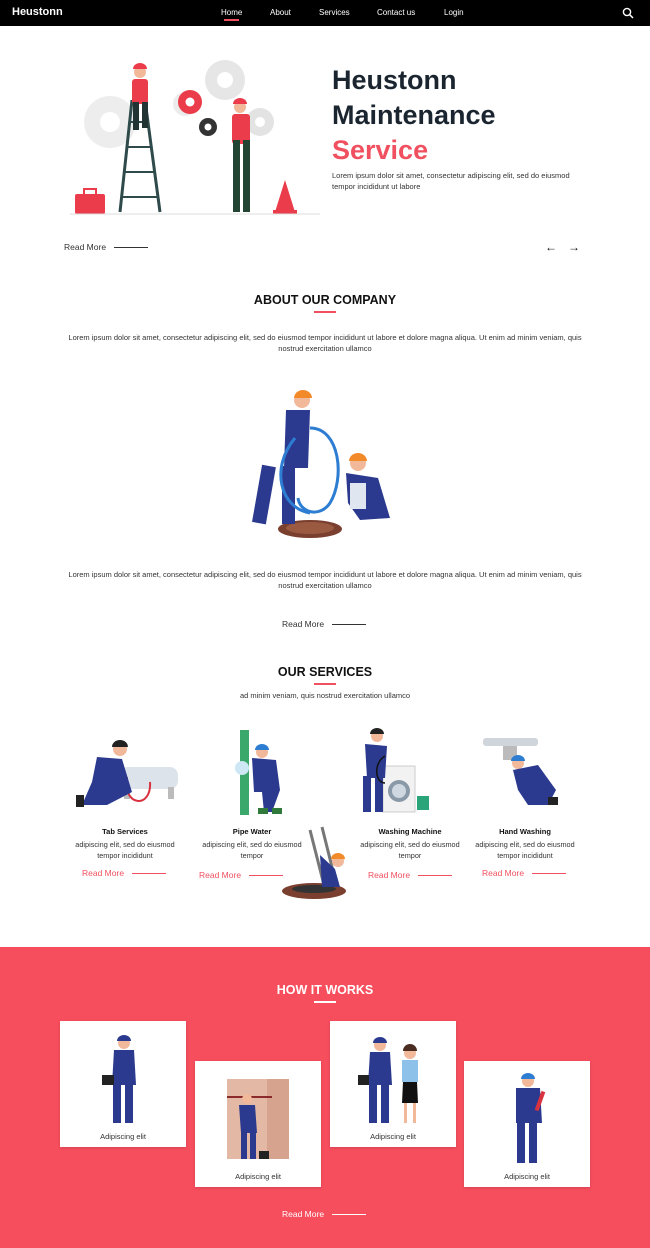 The width and height of the screenshot is (650, 1248). Describe the element at coordinates (195, 137) in the screenshot. I see `hero-illustration` at that location.